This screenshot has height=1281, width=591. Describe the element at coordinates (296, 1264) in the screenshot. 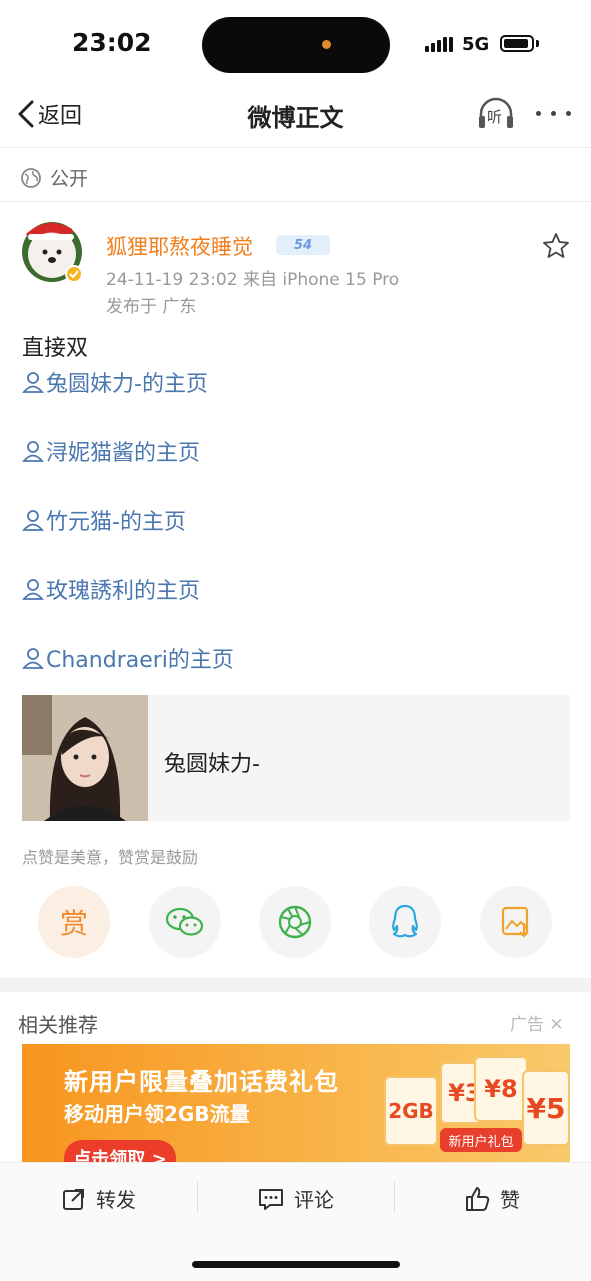

I see `home-indicator` at that location.